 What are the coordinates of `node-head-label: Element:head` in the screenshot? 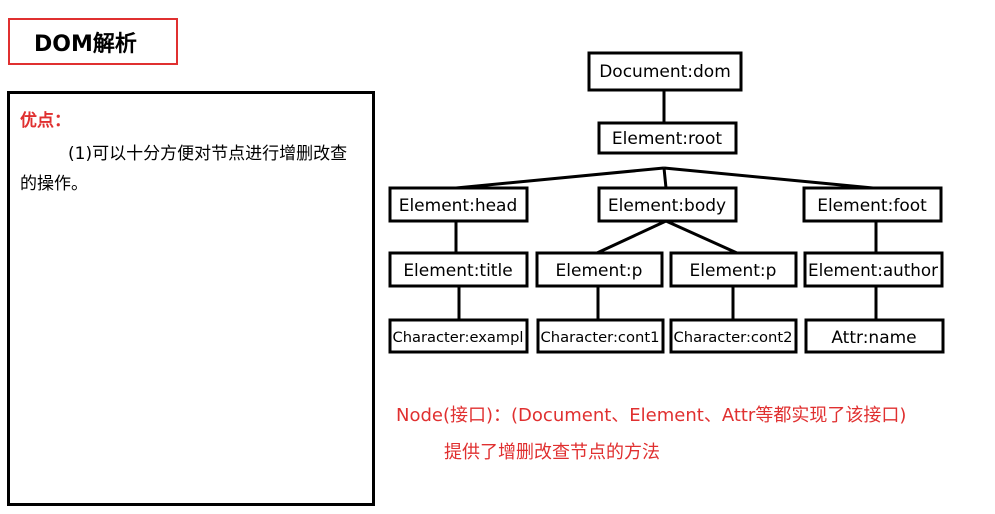 It's located at (458, 206).